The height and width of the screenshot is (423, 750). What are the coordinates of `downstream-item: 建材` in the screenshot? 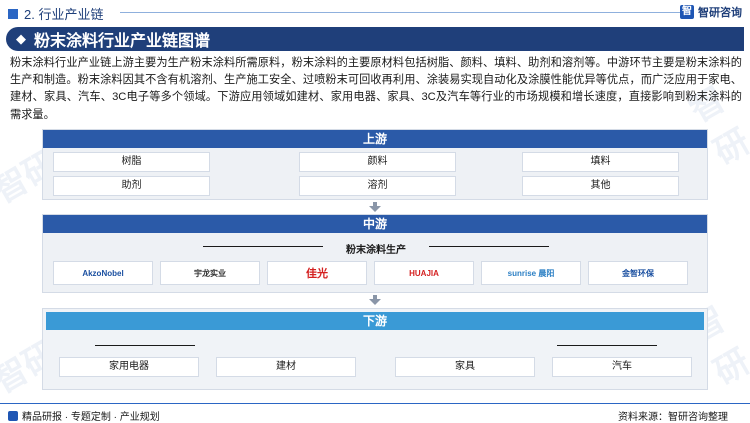 It's located at (286, 367).